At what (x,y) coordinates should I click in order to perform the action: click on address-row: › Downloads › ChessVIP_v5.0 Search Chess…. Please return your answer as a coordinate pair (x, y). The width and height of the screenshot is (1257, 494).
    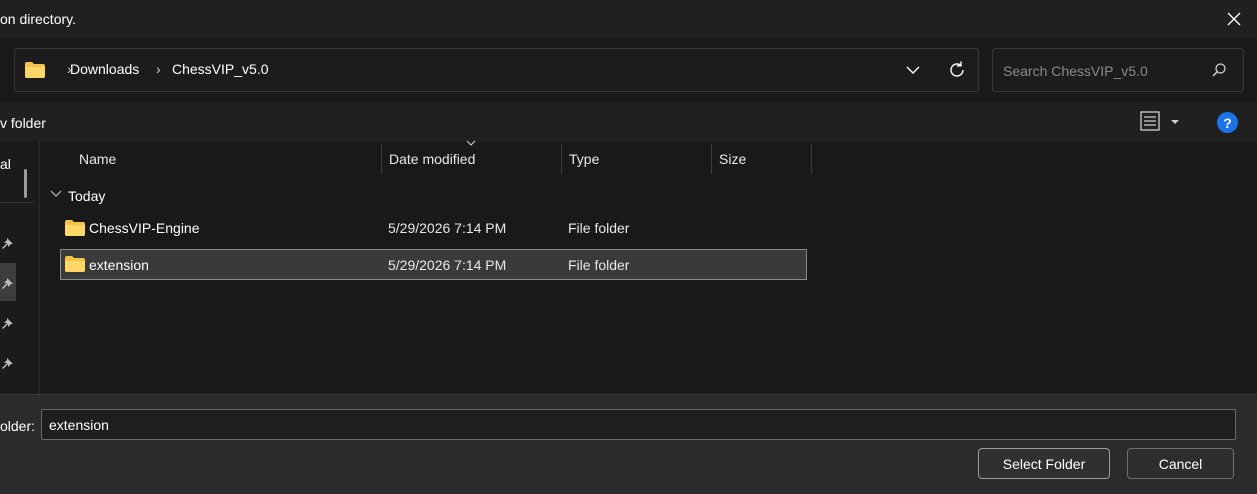
    Looking at the image, I should click on (628, 70).